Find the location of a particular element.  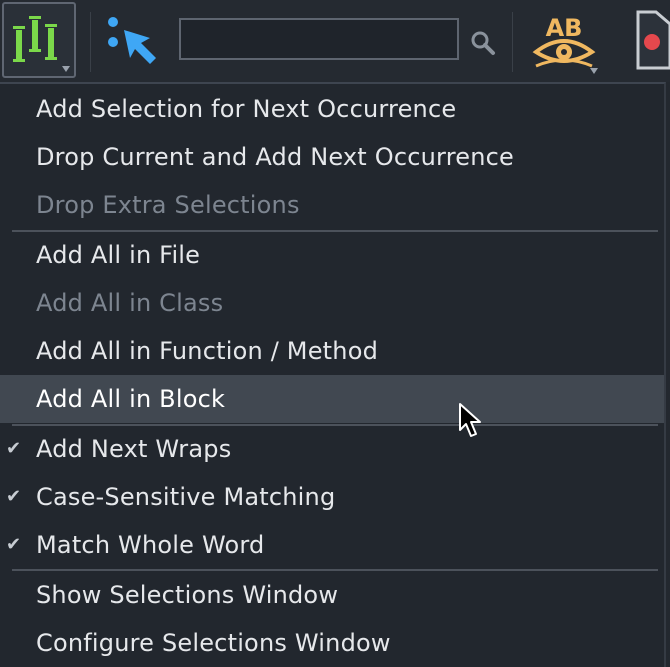

mouse-pointer-icon is located at coordinates (470, 420).